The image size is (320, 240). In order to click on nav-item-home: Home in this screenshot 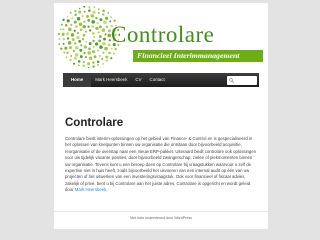, I will do `click(77, 80)`.